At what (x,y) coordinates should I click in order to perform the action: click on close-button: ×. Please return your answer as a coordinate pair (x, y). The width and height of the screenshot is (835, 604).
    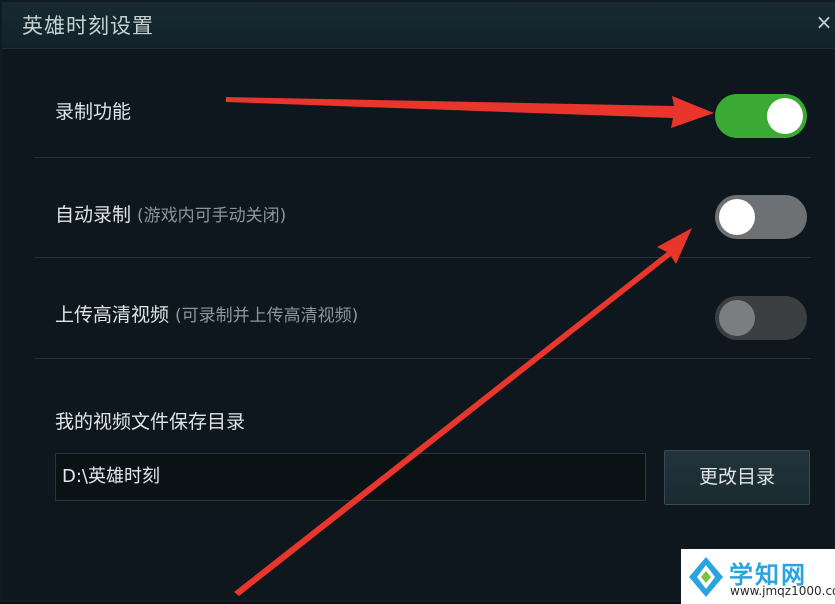
    Looking at the image, I should click on (824, 24).